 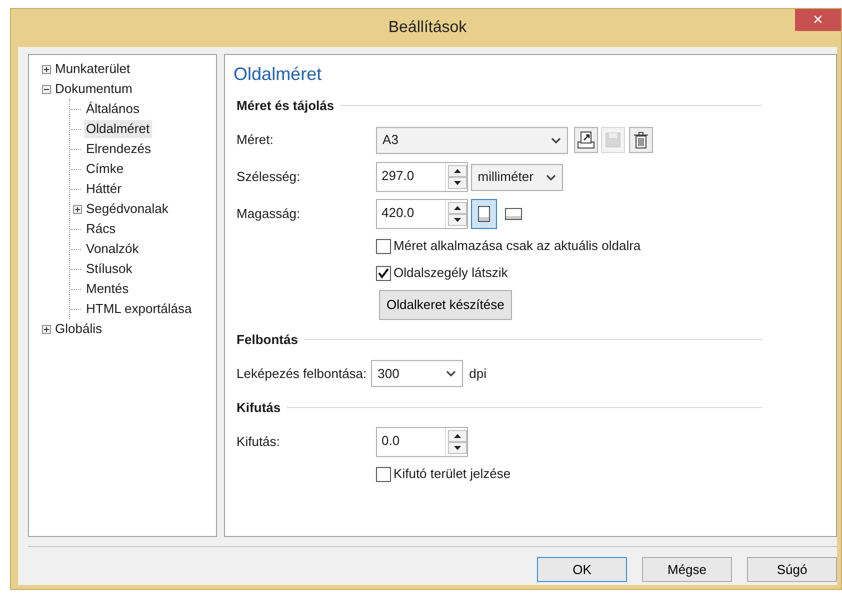 What do you see at coordinates (687, 569) in the screenshot?
I see `dialog-button: Mégse` at bounding box center [687, 569].